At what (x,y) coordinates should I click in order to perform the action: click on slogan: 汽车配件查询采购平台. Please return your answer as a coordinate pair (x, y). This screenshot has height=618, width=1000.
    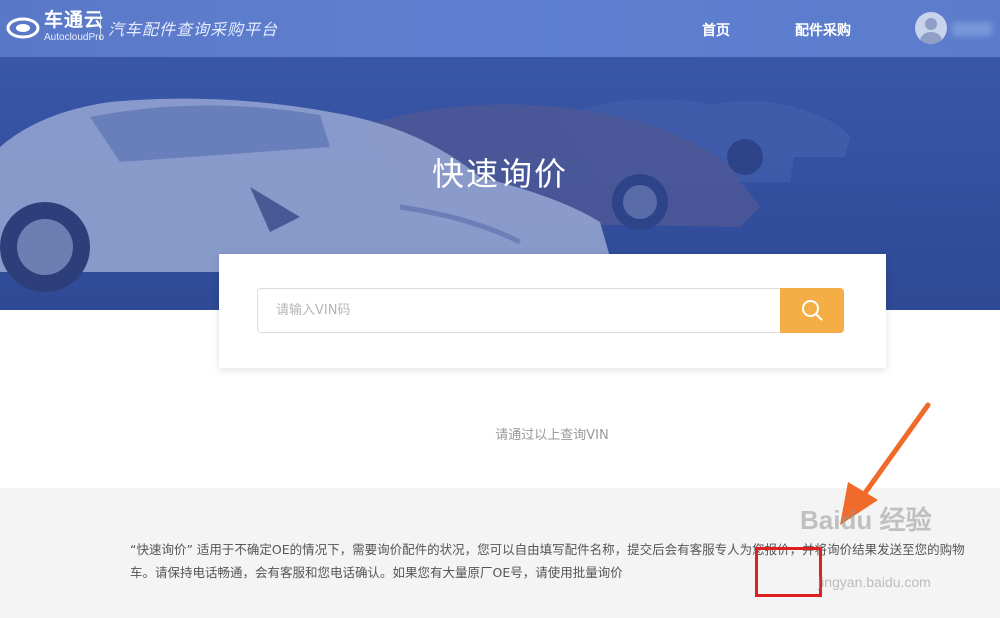
    Looking at the image, I should click on (193, 29).